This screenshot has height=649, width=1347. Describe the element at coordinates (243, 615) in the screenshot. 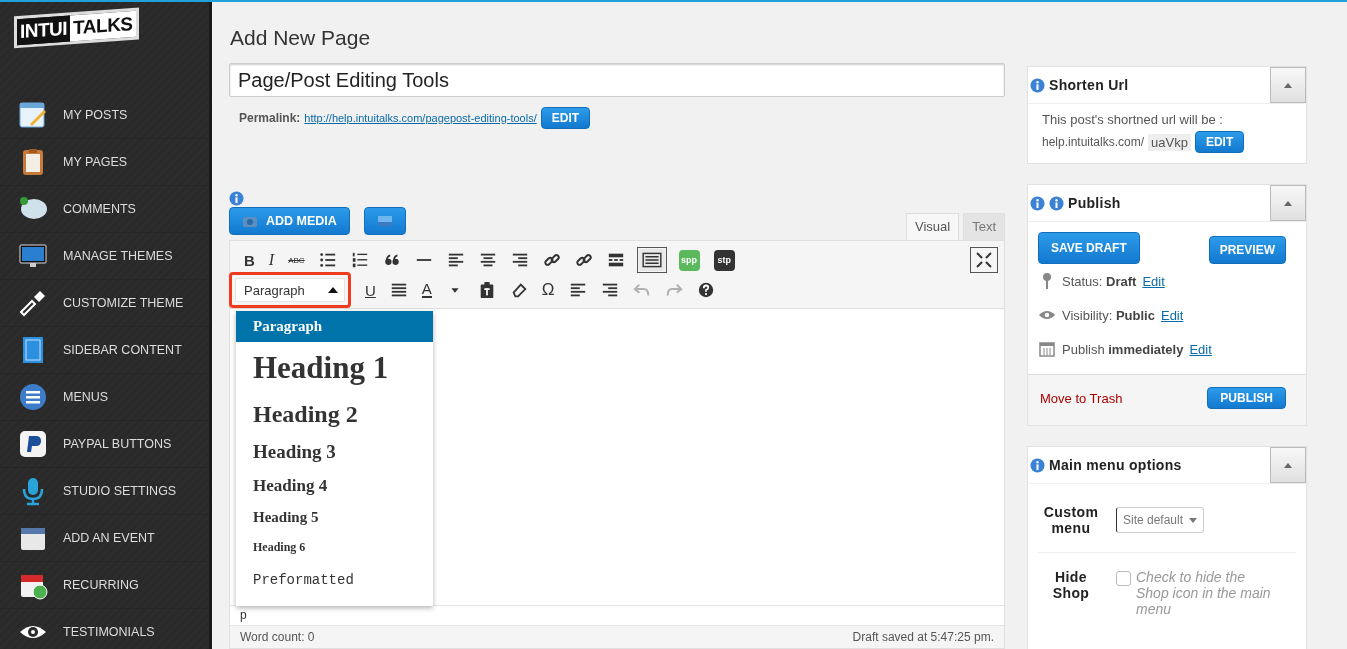

I see `element-path: p` at that location.